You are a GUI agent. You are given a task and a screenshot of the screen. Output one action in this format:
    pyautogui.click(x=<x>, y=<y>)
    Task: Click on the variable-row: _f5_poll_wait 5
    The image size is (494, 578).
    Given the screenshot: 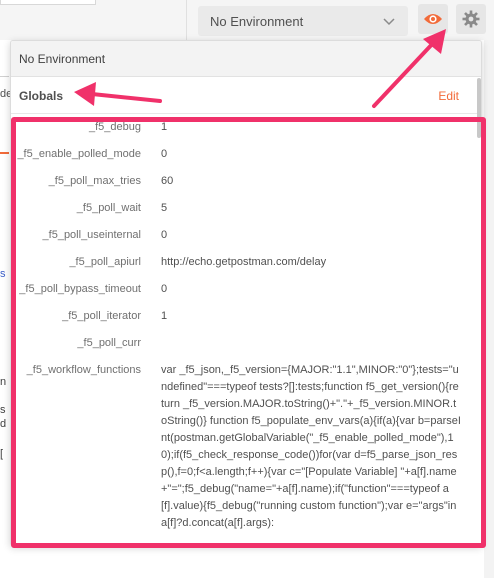 What is the action you would take?
    pyautogui.click(x=246, y=209)
    